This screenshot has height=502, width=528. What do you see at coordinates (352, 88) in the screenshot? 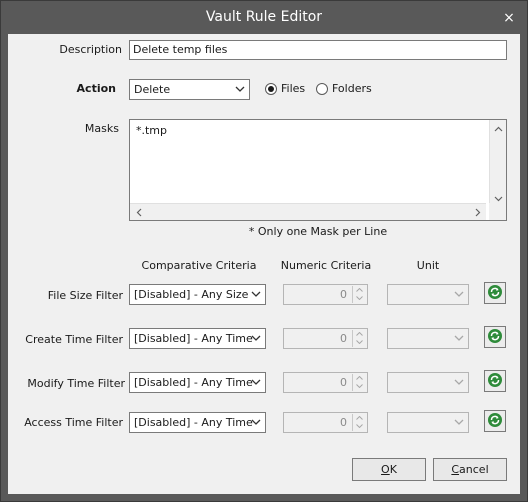
I see `radio-folders-label: Folders` at bounding box center [352, 88].